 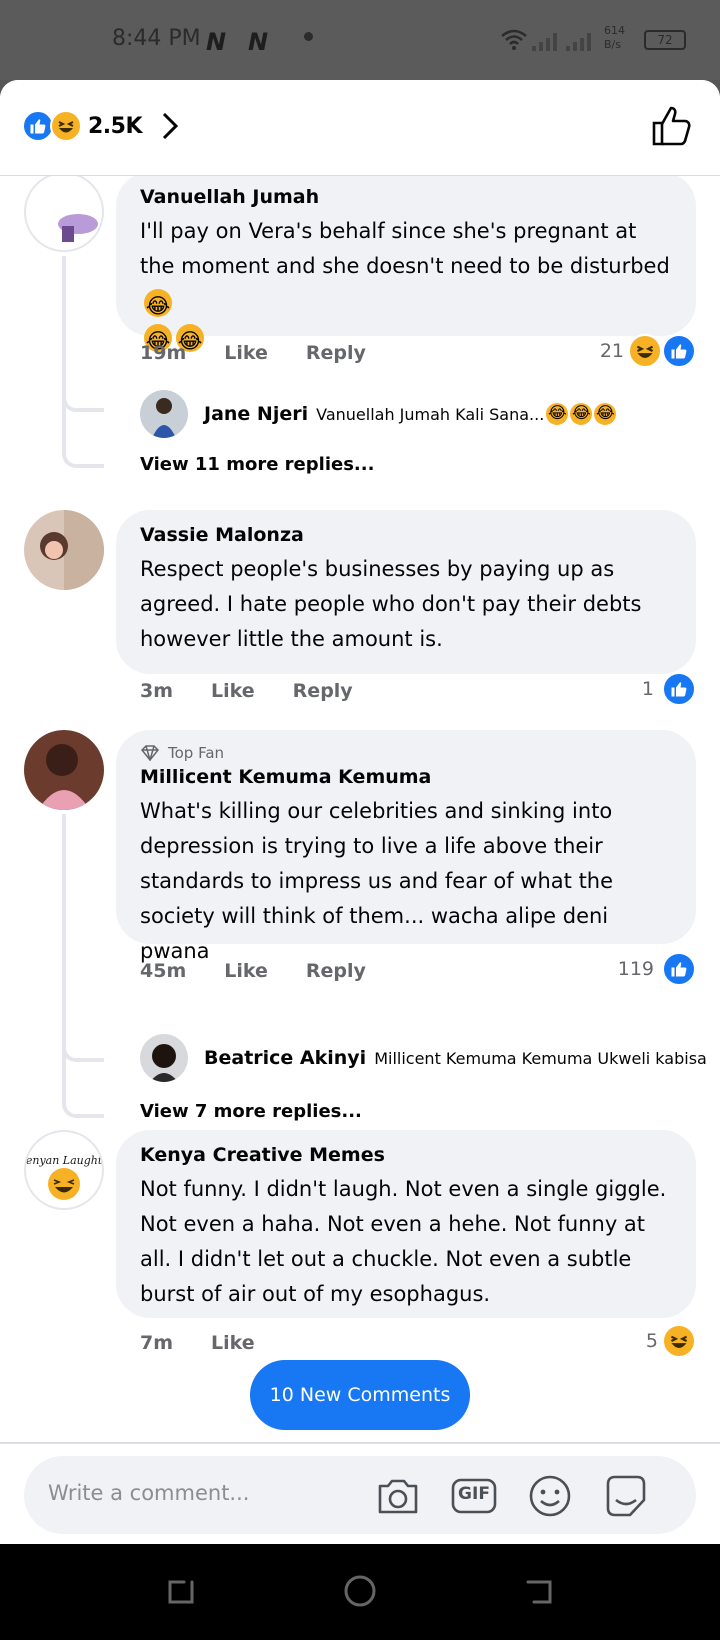 What do you see at coordinates (197, 1343) in the screenshot?
I see `comment-actions: 7m Like` at bounding box center [197, 1343].